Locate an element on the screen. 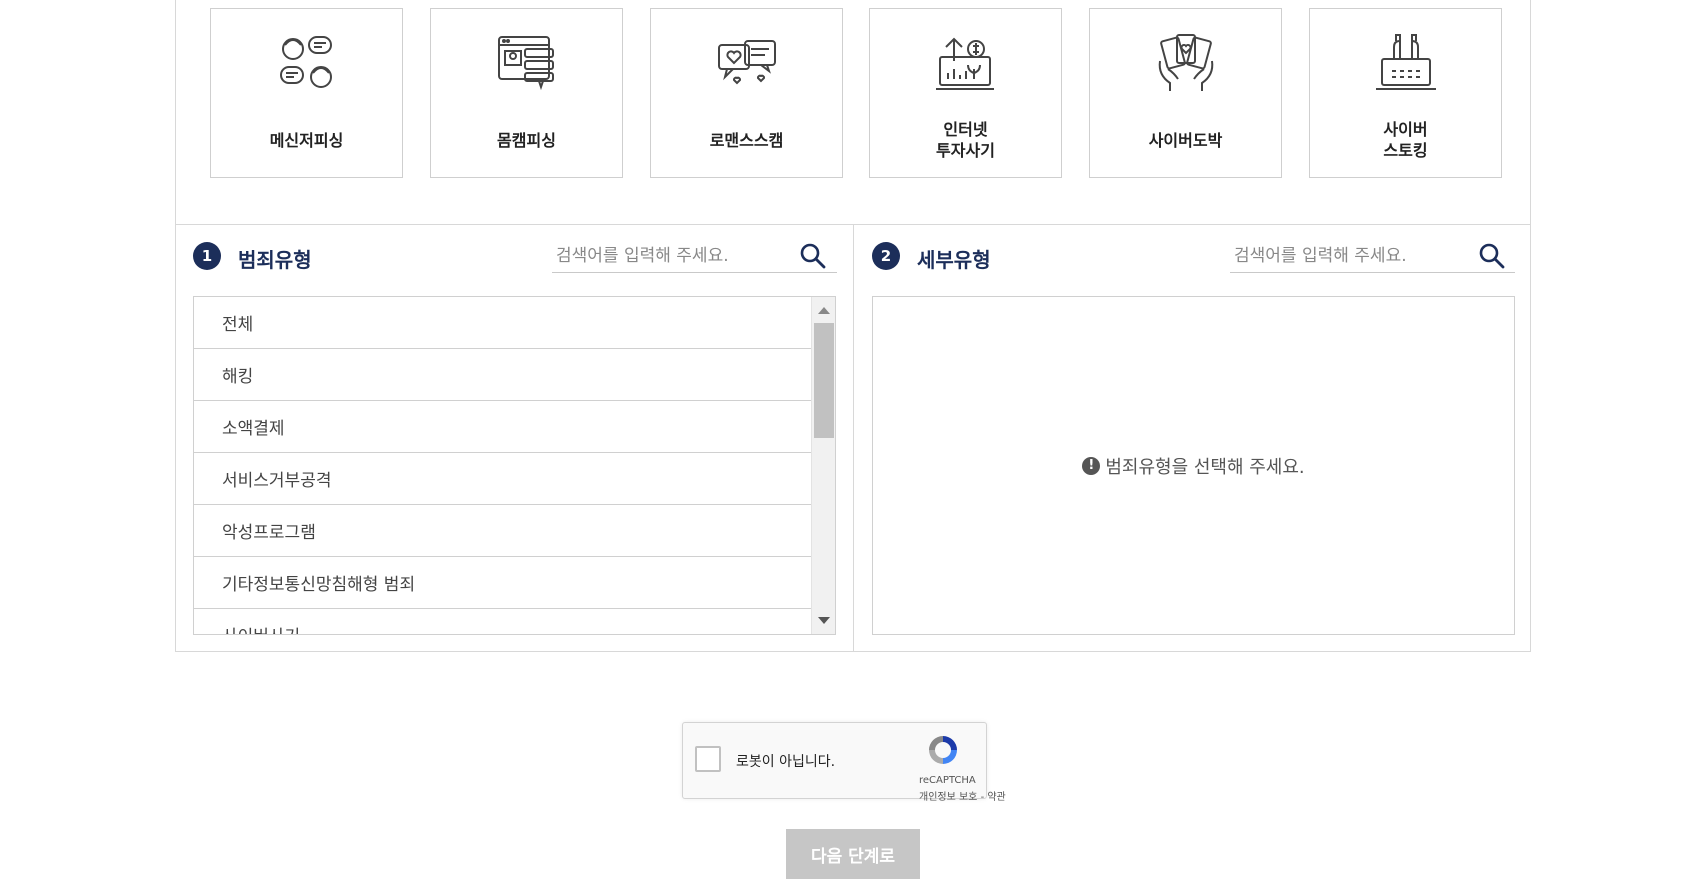  detail-type-list: ! 범죄유형을 선택해 주세요. is located at coordinates (1193, 465).